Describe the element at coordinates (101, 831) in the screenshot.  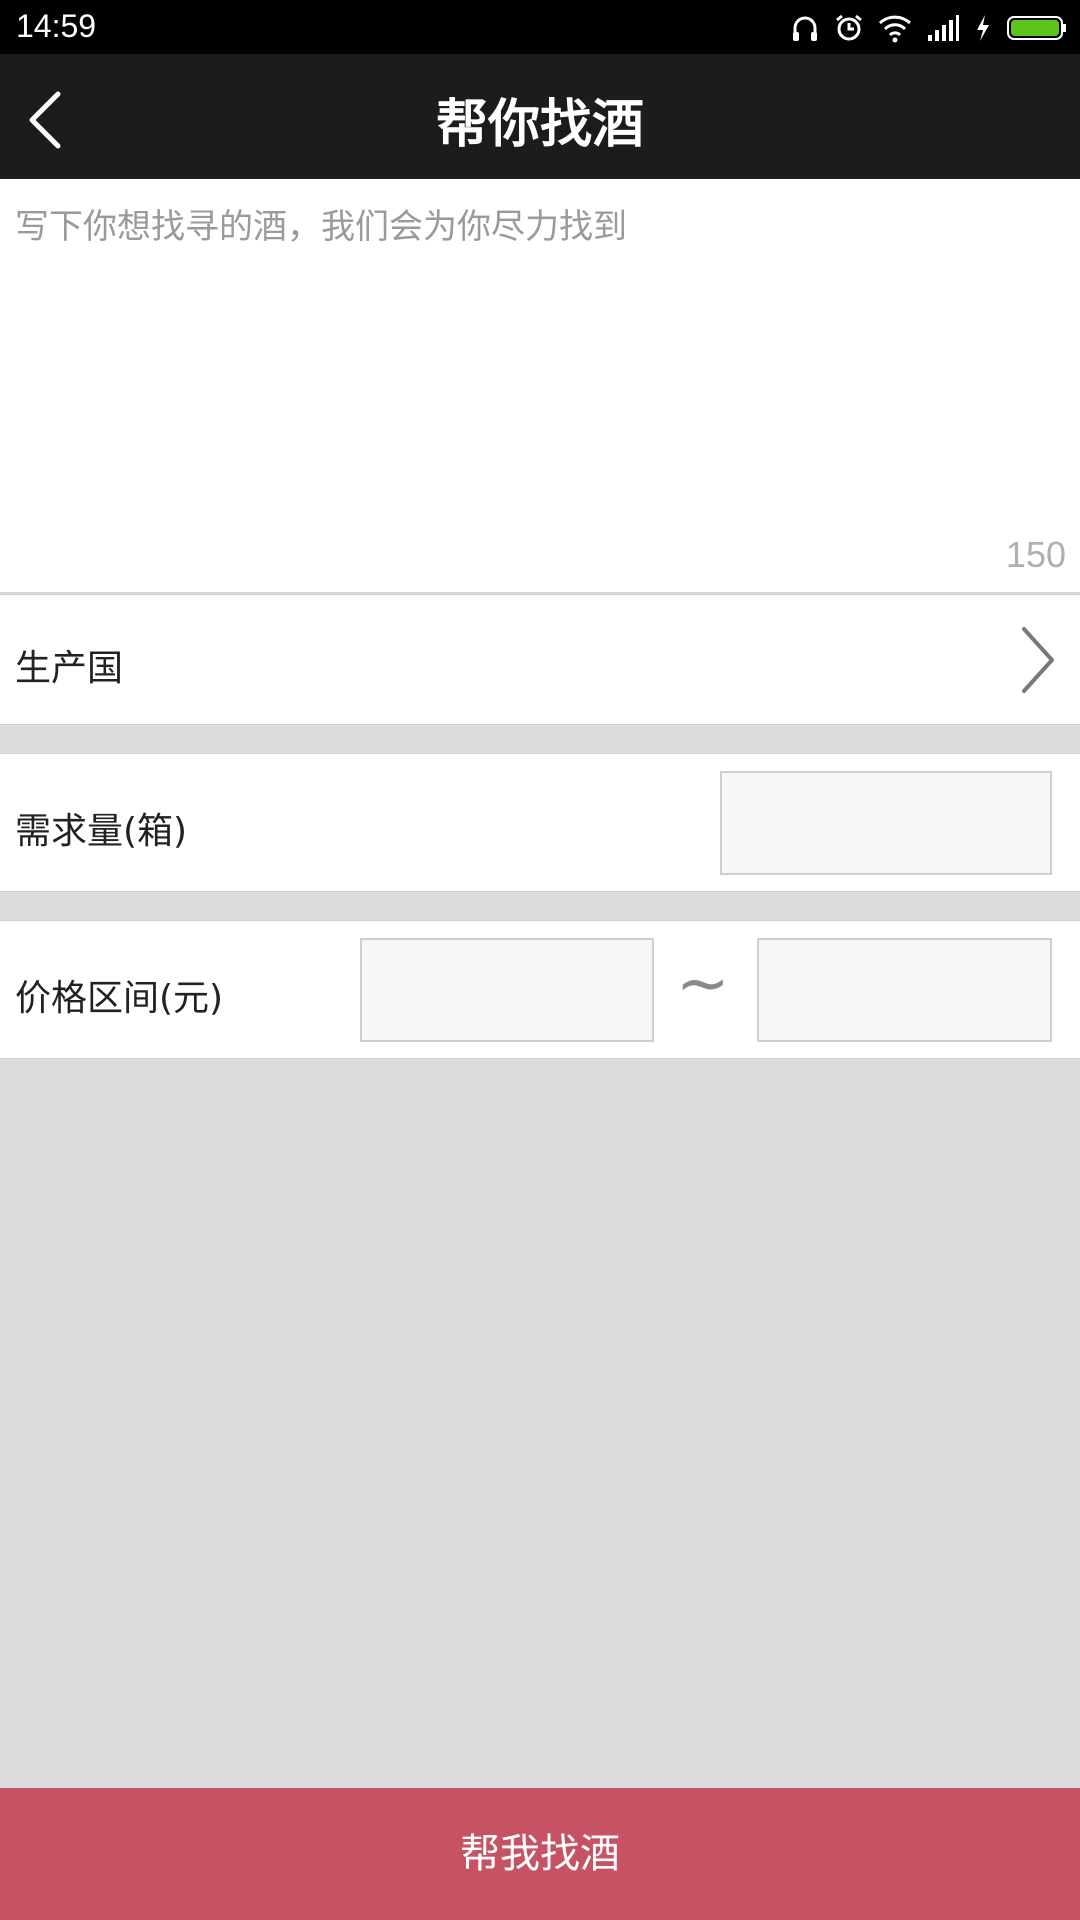
I see `quantity-label: 需求量(箱)` at that location.